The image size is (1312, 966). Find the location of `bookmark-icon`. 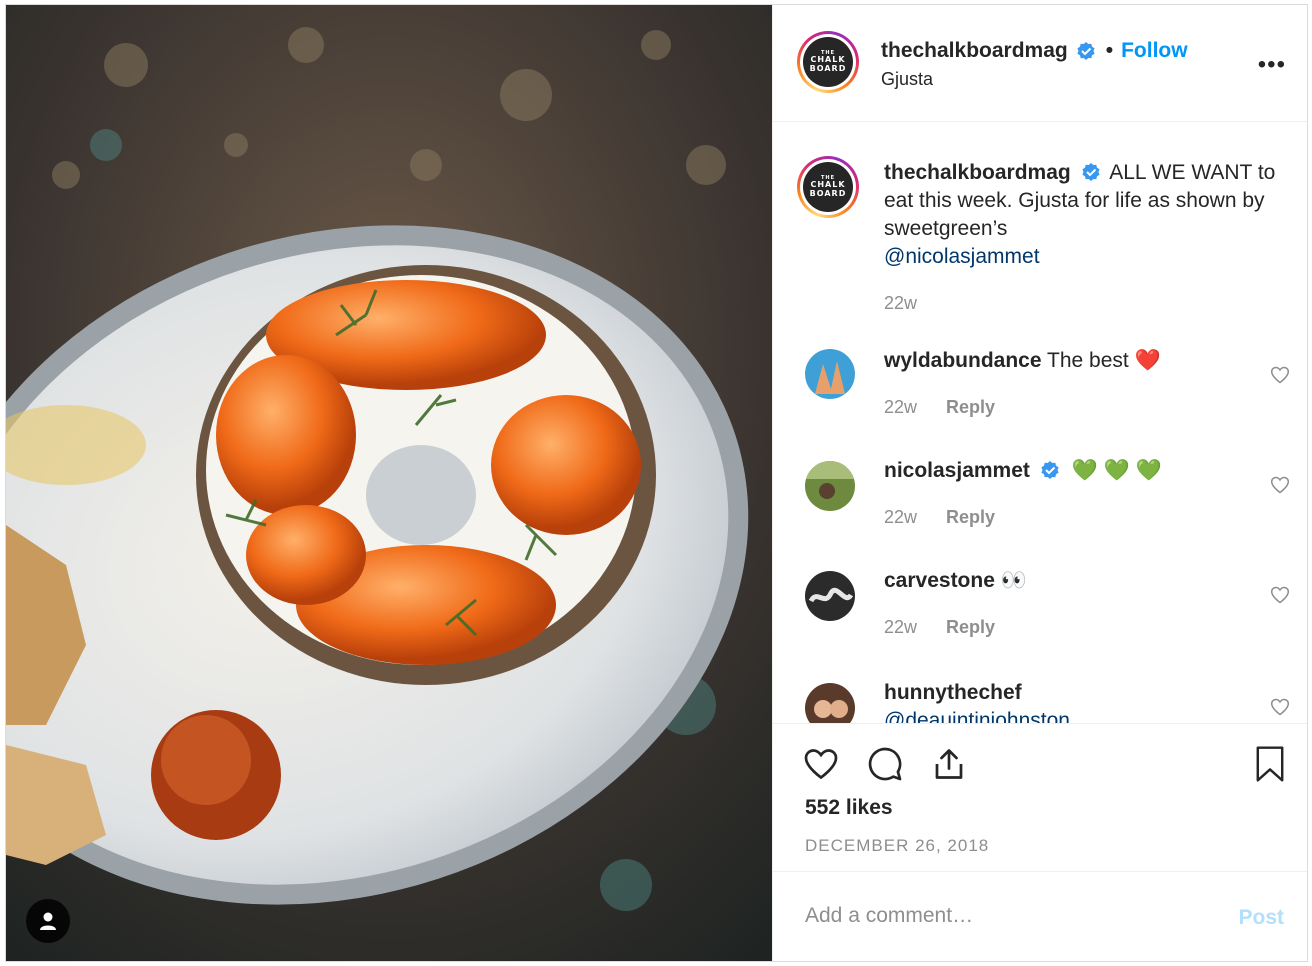

bookmark-icon is located at coordinates (1270, 764).